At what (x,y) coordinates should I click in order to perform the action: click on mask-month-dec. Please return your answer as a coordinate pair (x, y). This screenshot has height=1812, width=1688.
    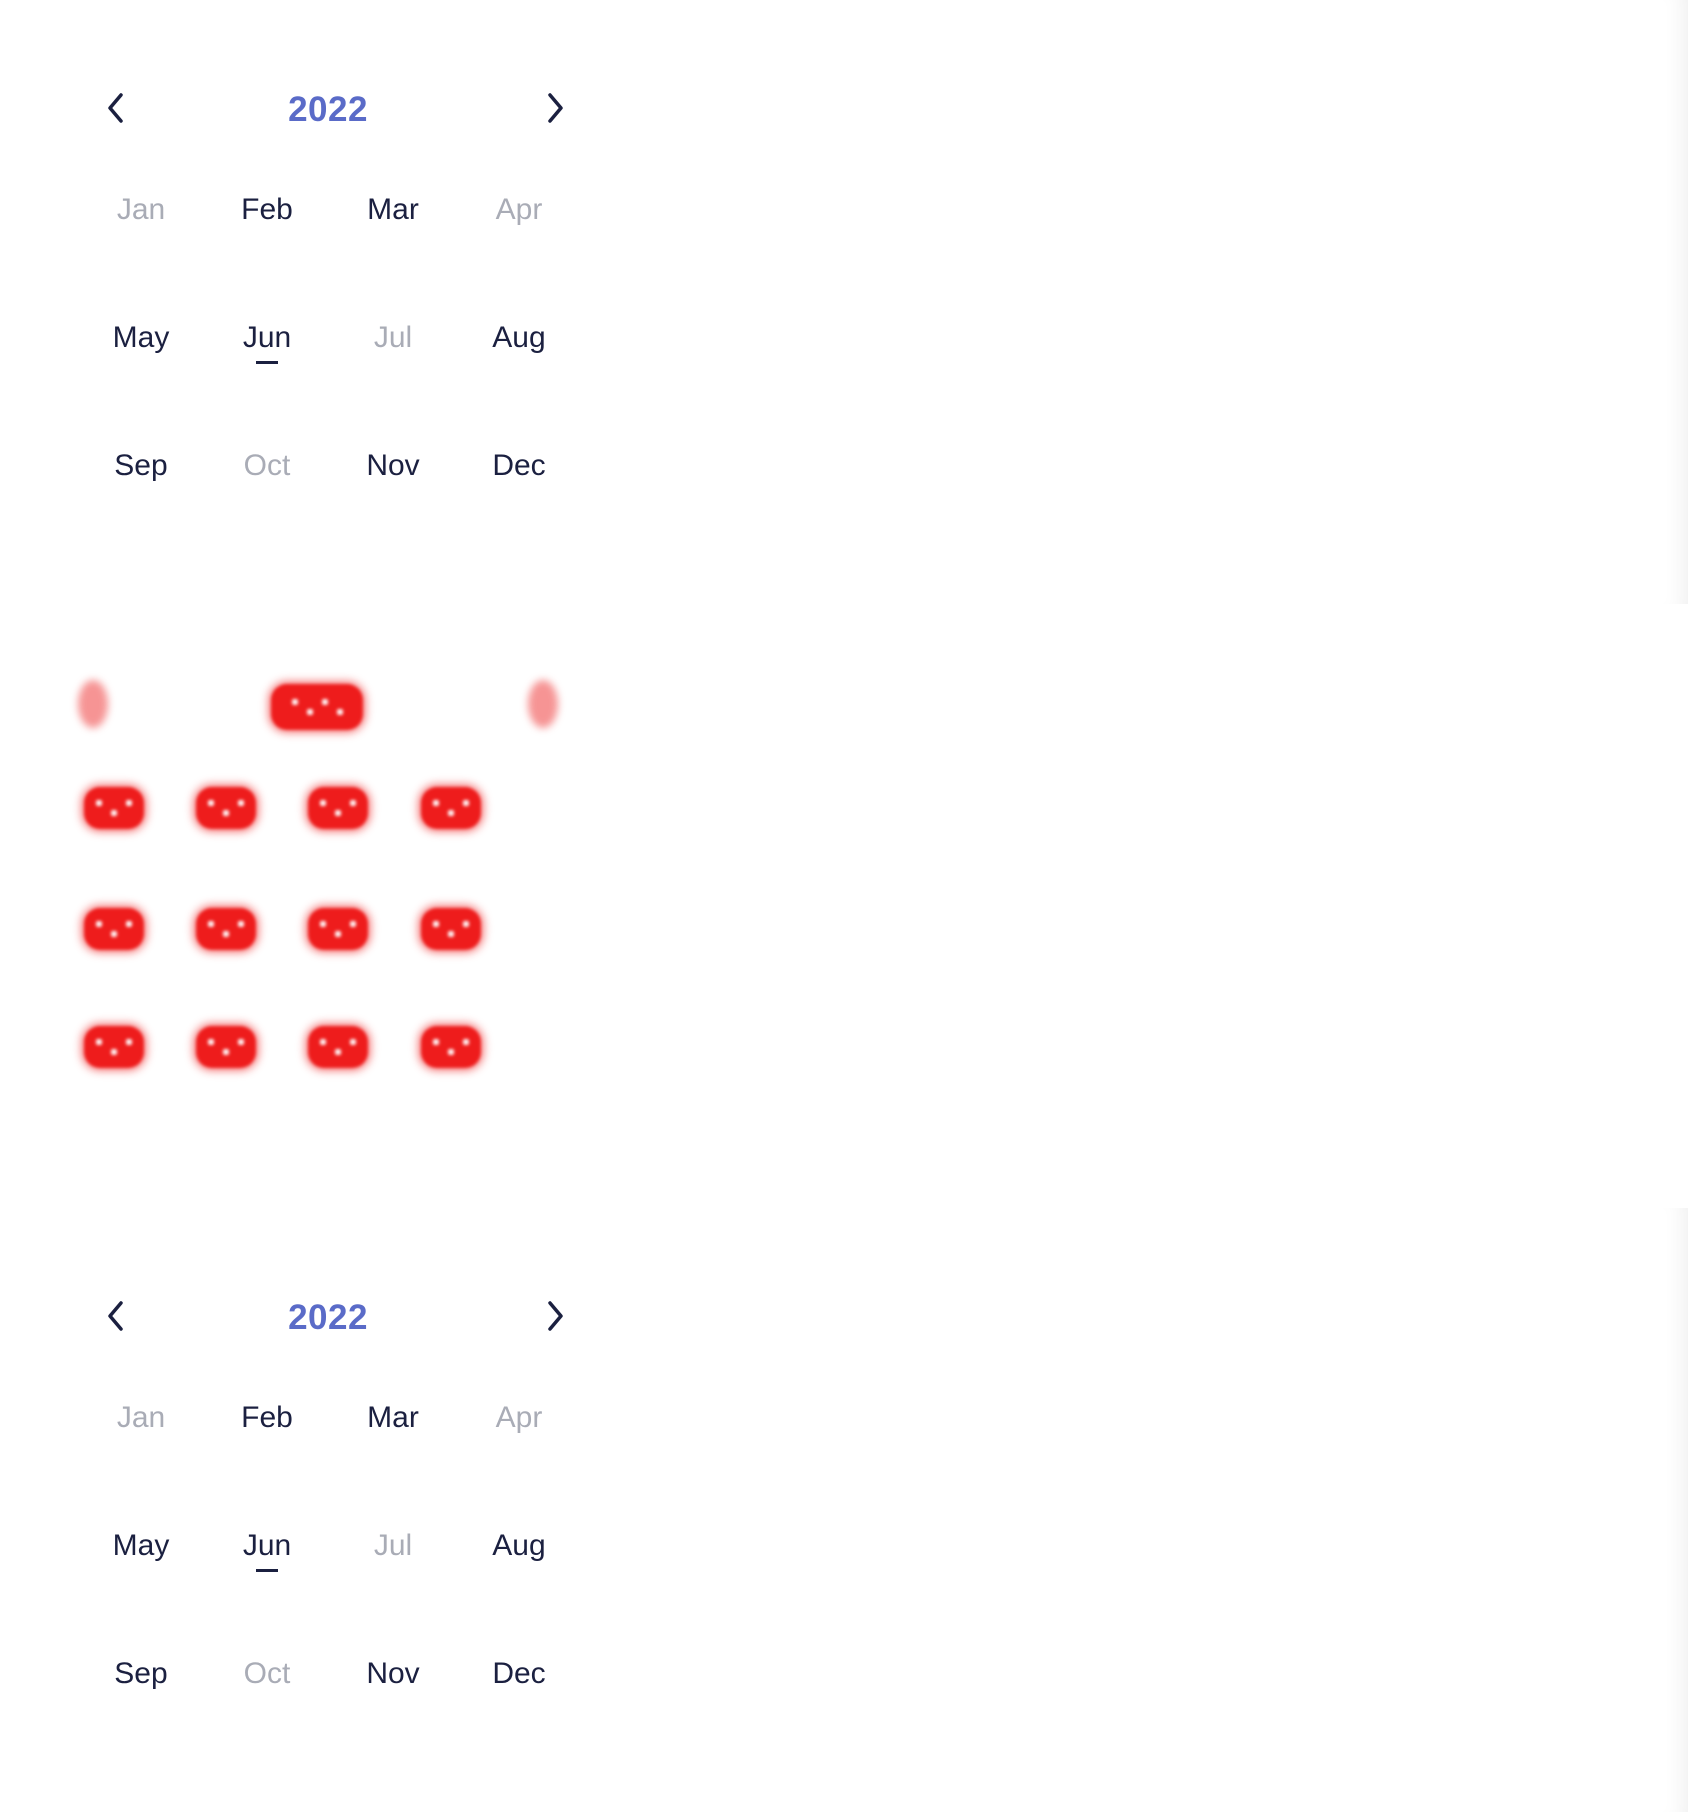
    Looking at the image, I should click on (451, 1047).